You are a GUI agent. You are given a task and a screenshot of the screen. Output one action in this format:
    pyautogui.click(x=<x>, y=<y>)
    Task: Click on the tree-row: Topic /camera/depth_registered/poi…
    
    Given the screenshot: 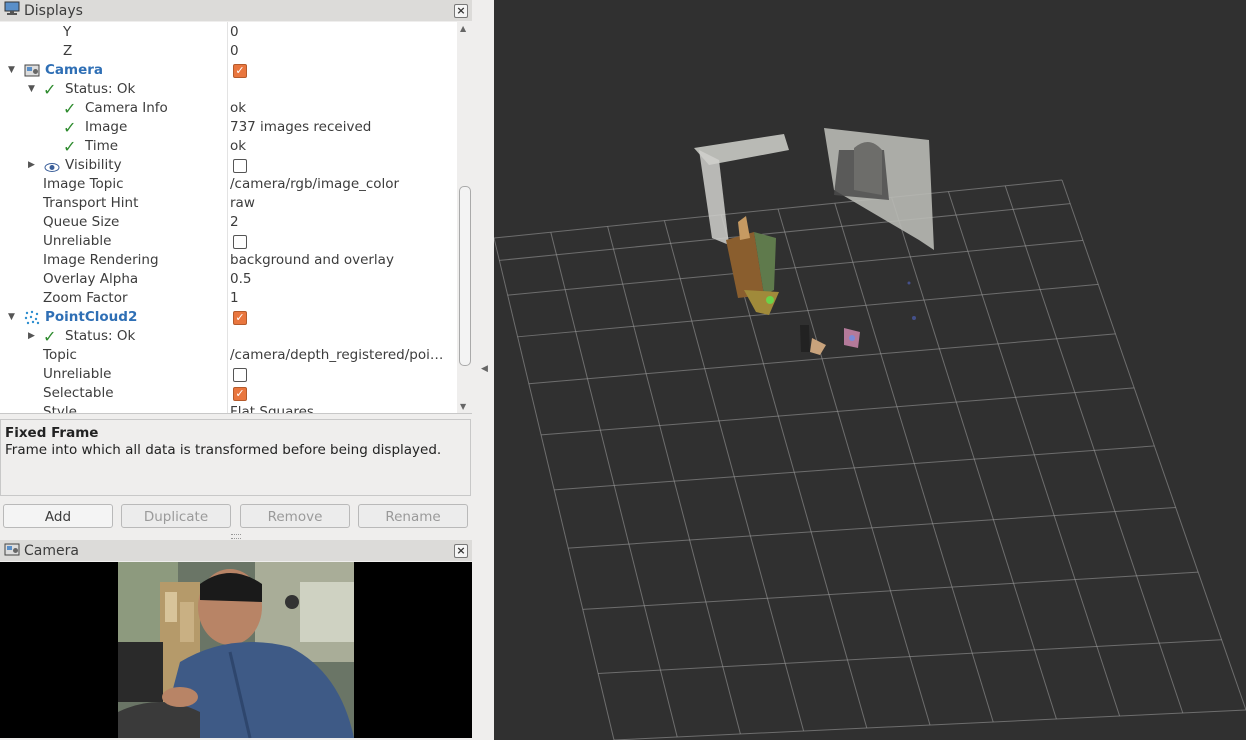 What is the action you would take?
    pyautogui.click(x=228, y=355)
    